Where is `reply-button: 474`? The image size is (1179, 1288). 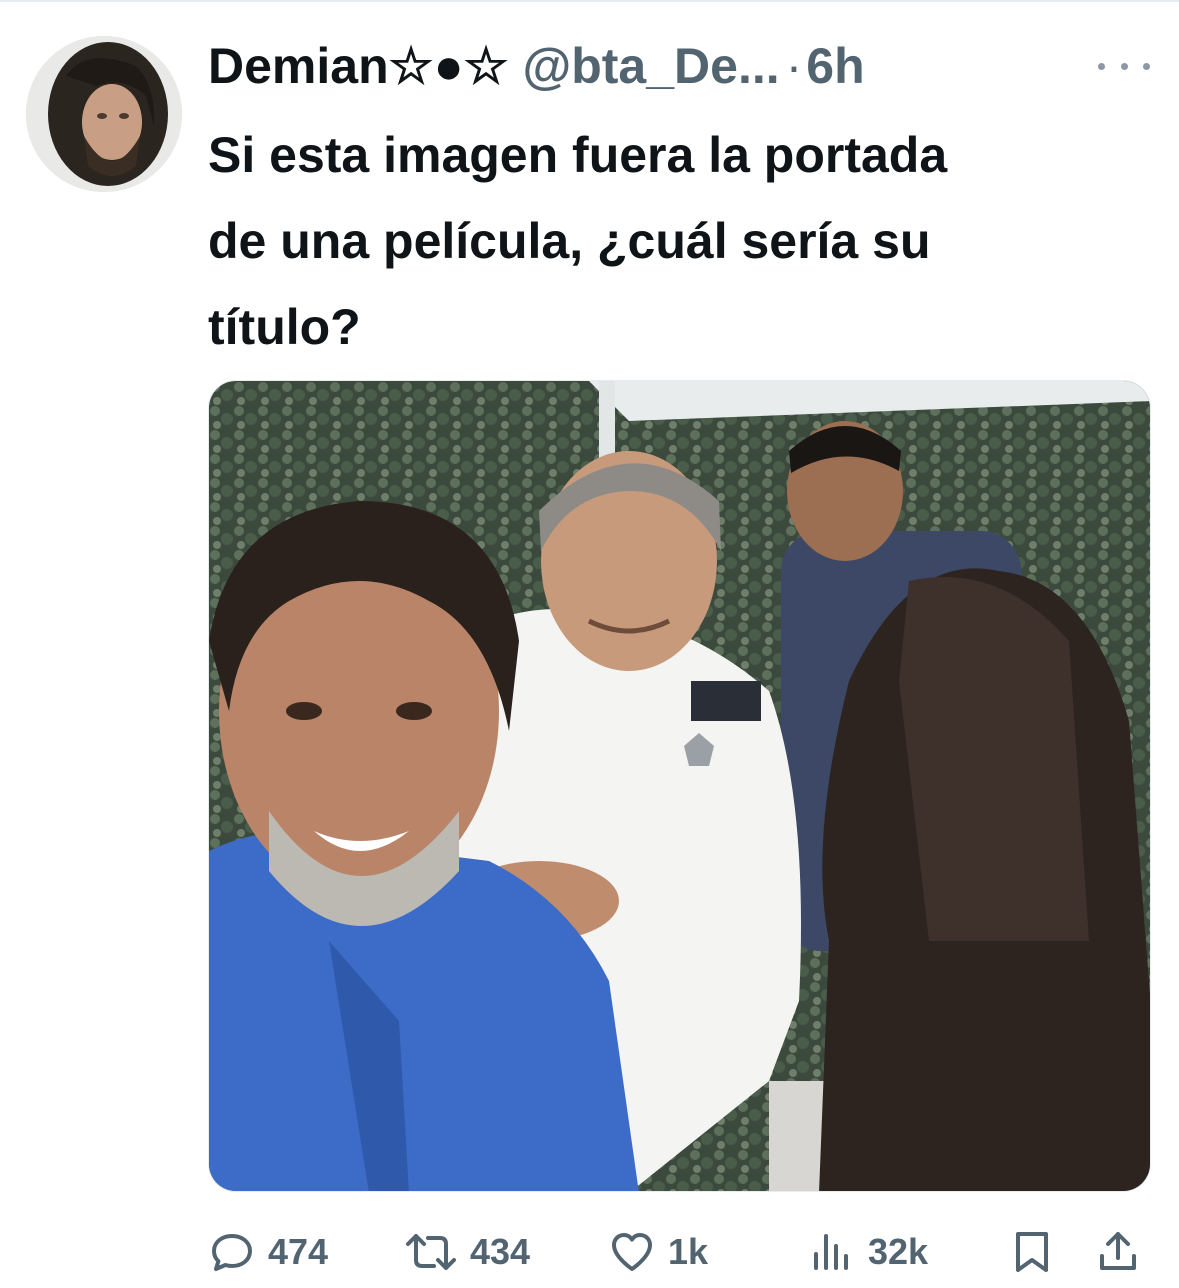 reply-button: 474 is located at coordinates (268, 1252).